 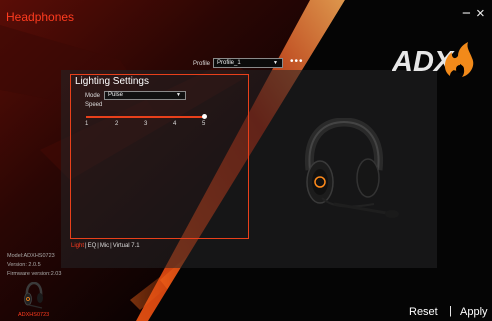 What do you see at coordinates (204, 116) in the screenshot?
I see `speed-slider-thumb` at bounding box center [204, 116].